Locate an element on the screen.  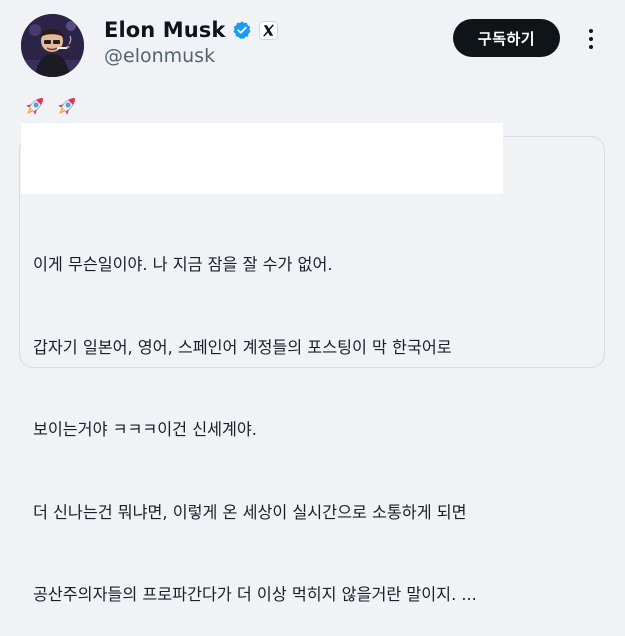
author-name-row: Elon Musk is located at coordinates (191, 30).